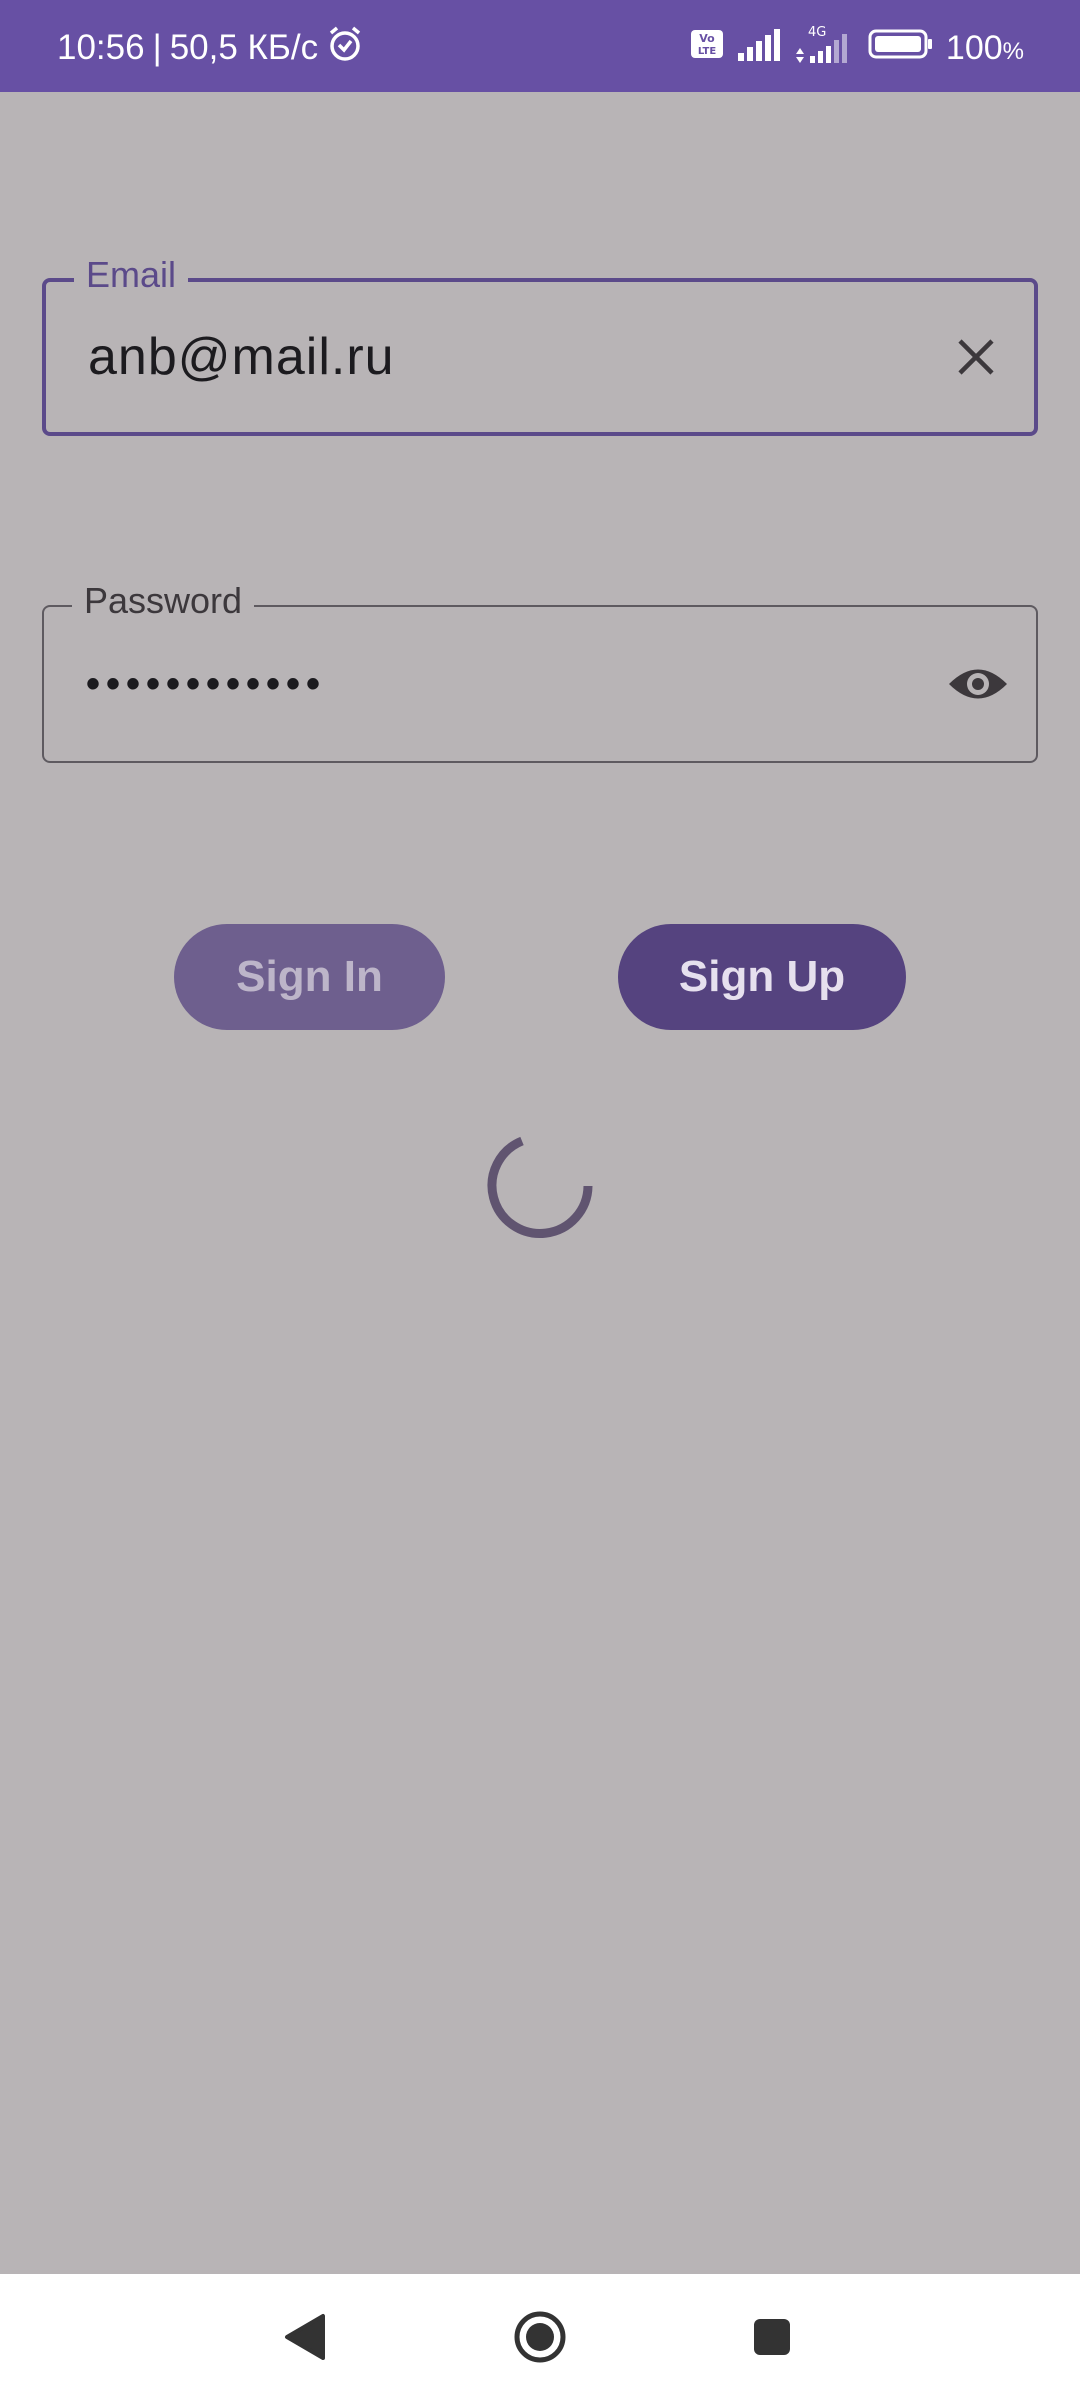 Image resolution: width=1080 pixels, height=2400 pixels. I want to click on password-field: Password ••••••••••••, so click(540, 669).